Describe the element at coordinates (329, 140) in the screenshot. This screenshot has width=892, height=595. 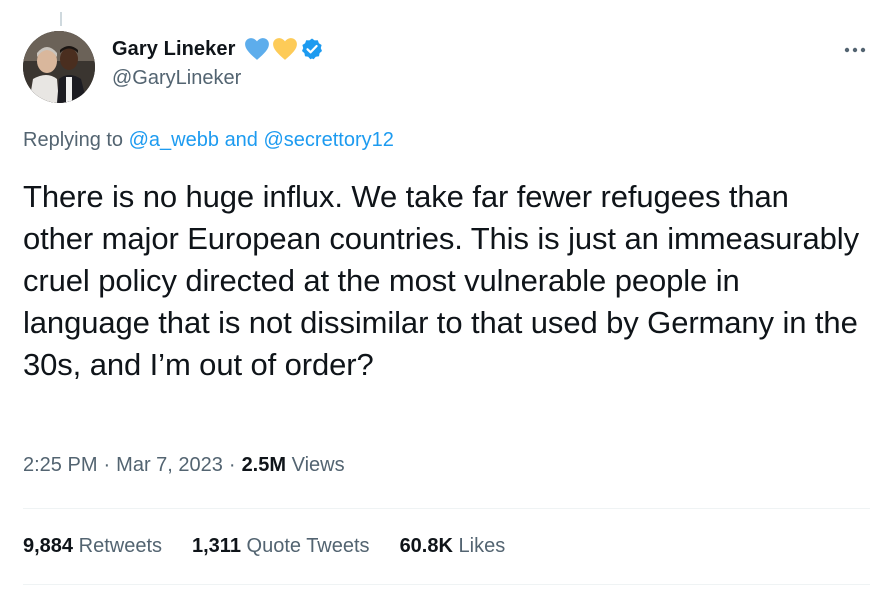
I see `reply-mention-secrettory12: @secrettory12` at that location.